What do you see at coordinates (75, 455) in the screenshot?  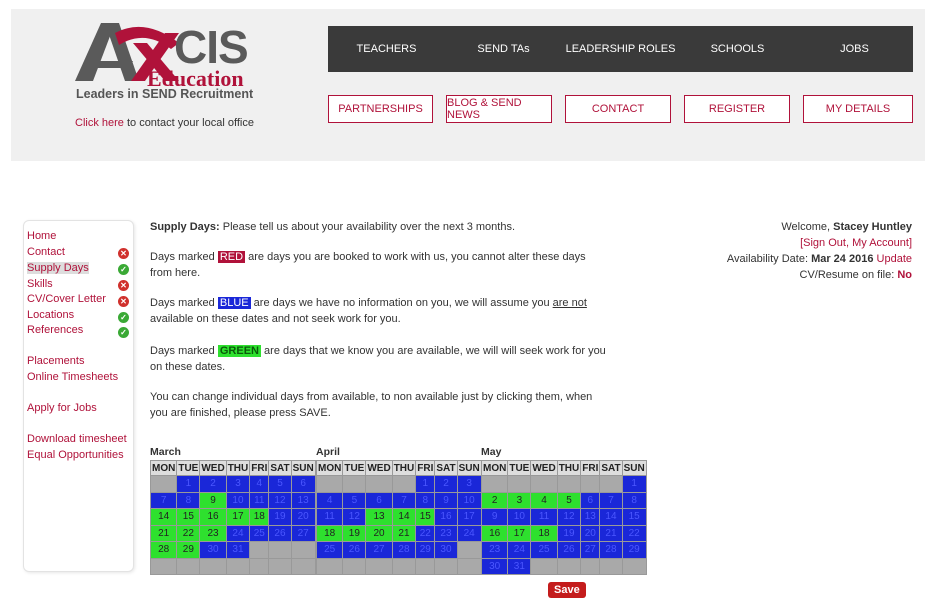 I see `sidebar-item-equal-opportunities: Equal Opportunities` at bounding box center [75, 455].